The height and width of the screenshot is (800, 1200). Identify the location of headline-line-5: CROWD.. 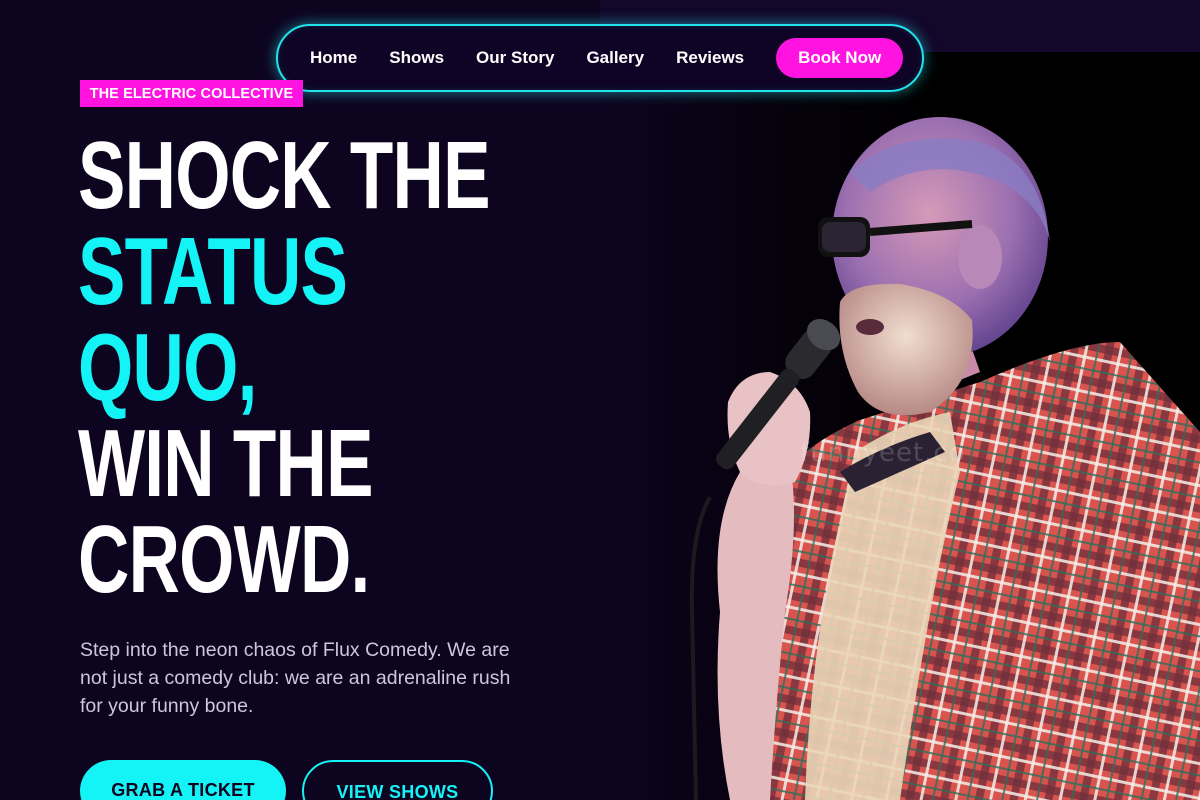
(224, 559).